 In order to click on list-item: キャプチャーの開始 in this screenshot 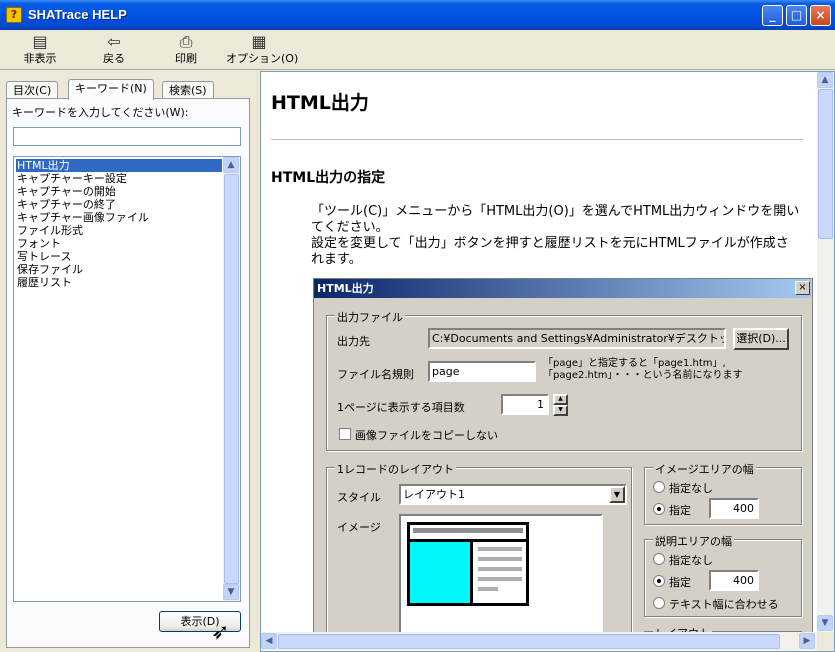, I will do `click(119, 191)`.